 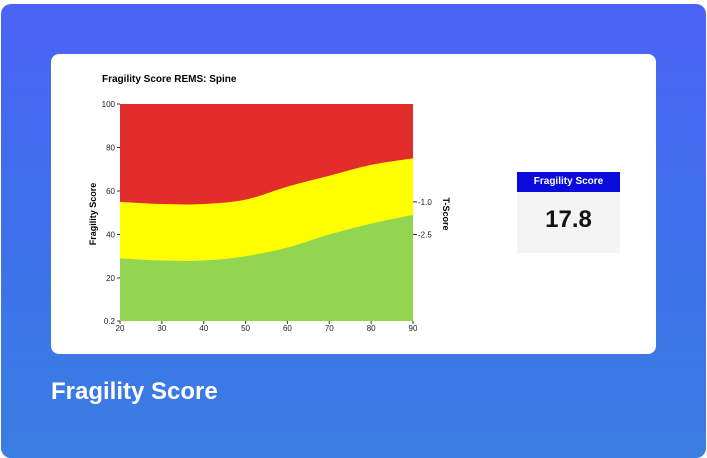 What do you see at coordinates (110, 321) in the screenshot?
I see `y-tick-label: 0.2` at bounding box center [110, 321].